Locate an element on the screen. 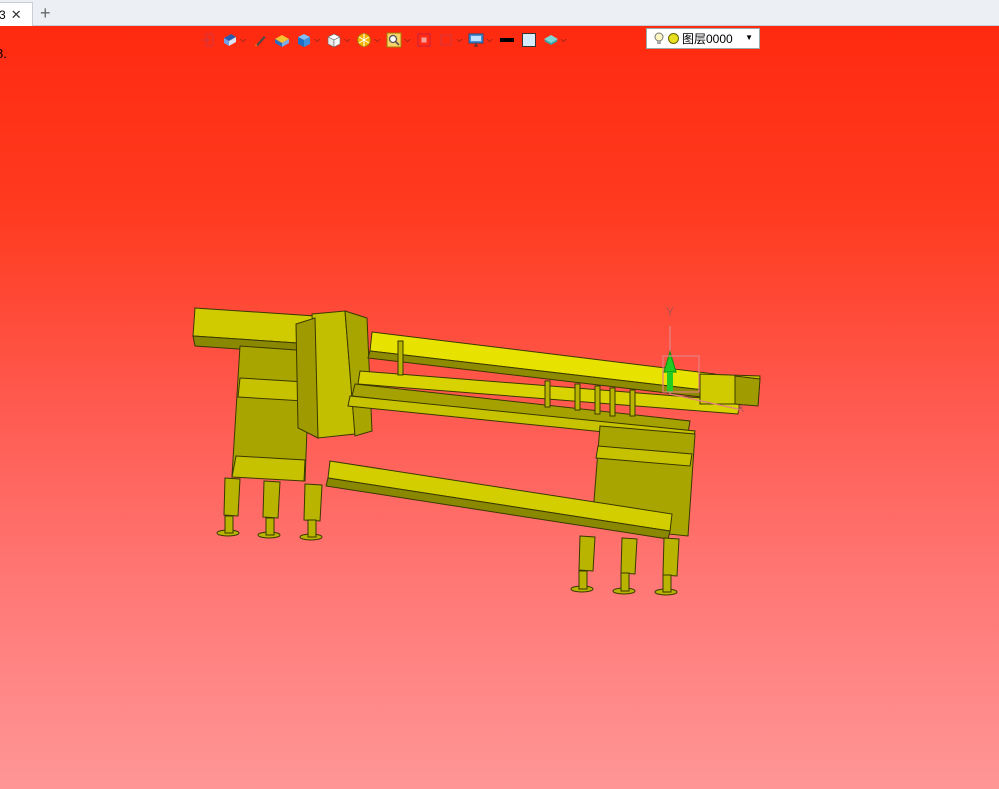 Image resolution: width=999 pixels, height=789 pixels. y-axis-label: Y is located at coordinates (670, 312).